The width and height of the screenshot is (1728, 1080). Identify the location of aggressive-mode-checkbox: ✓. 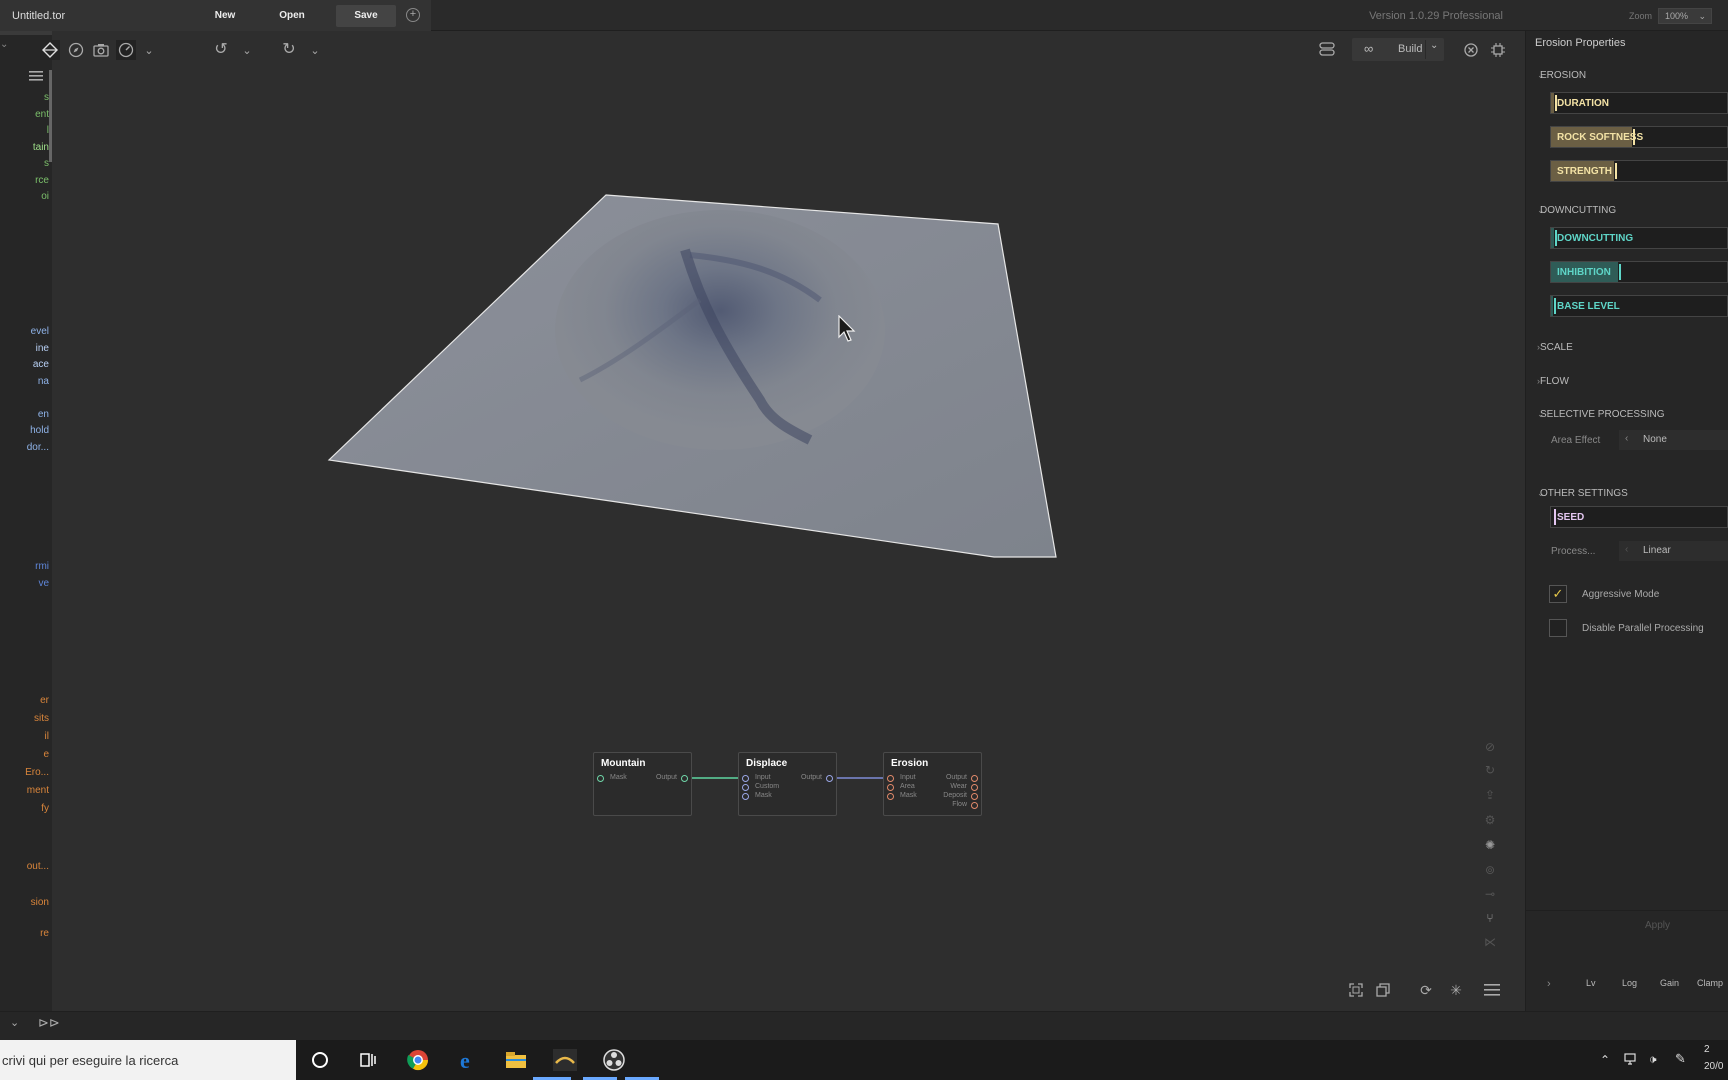
(1558, 594).